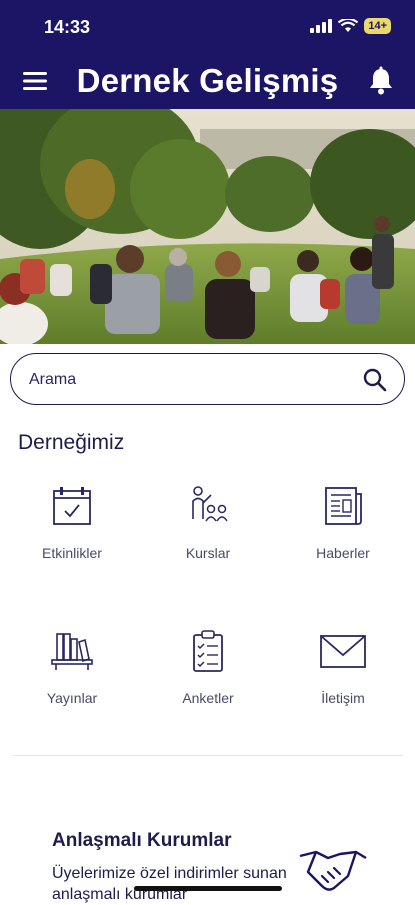 Image resolution: width=415 pixels, height=905 pixels. I want to click on envelope-icon, so click(343, 651).